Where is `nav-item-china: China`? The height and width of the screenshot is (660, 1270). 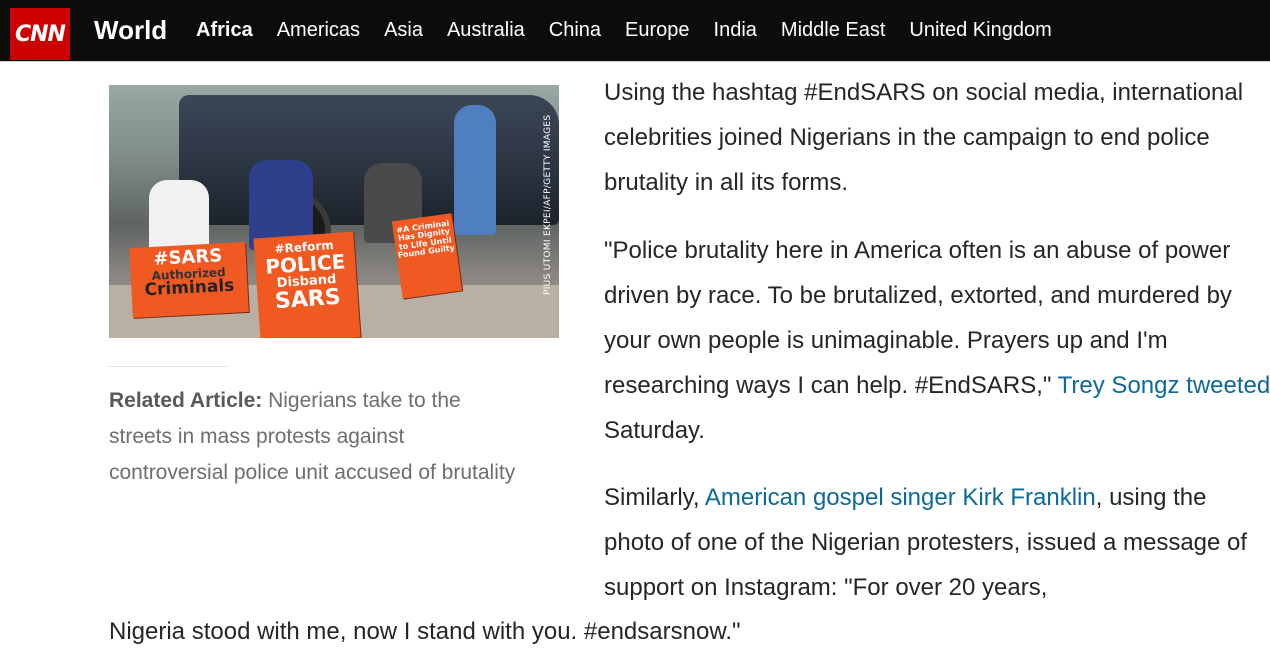 nav-item-china: China is located at coordinates (575, 30).